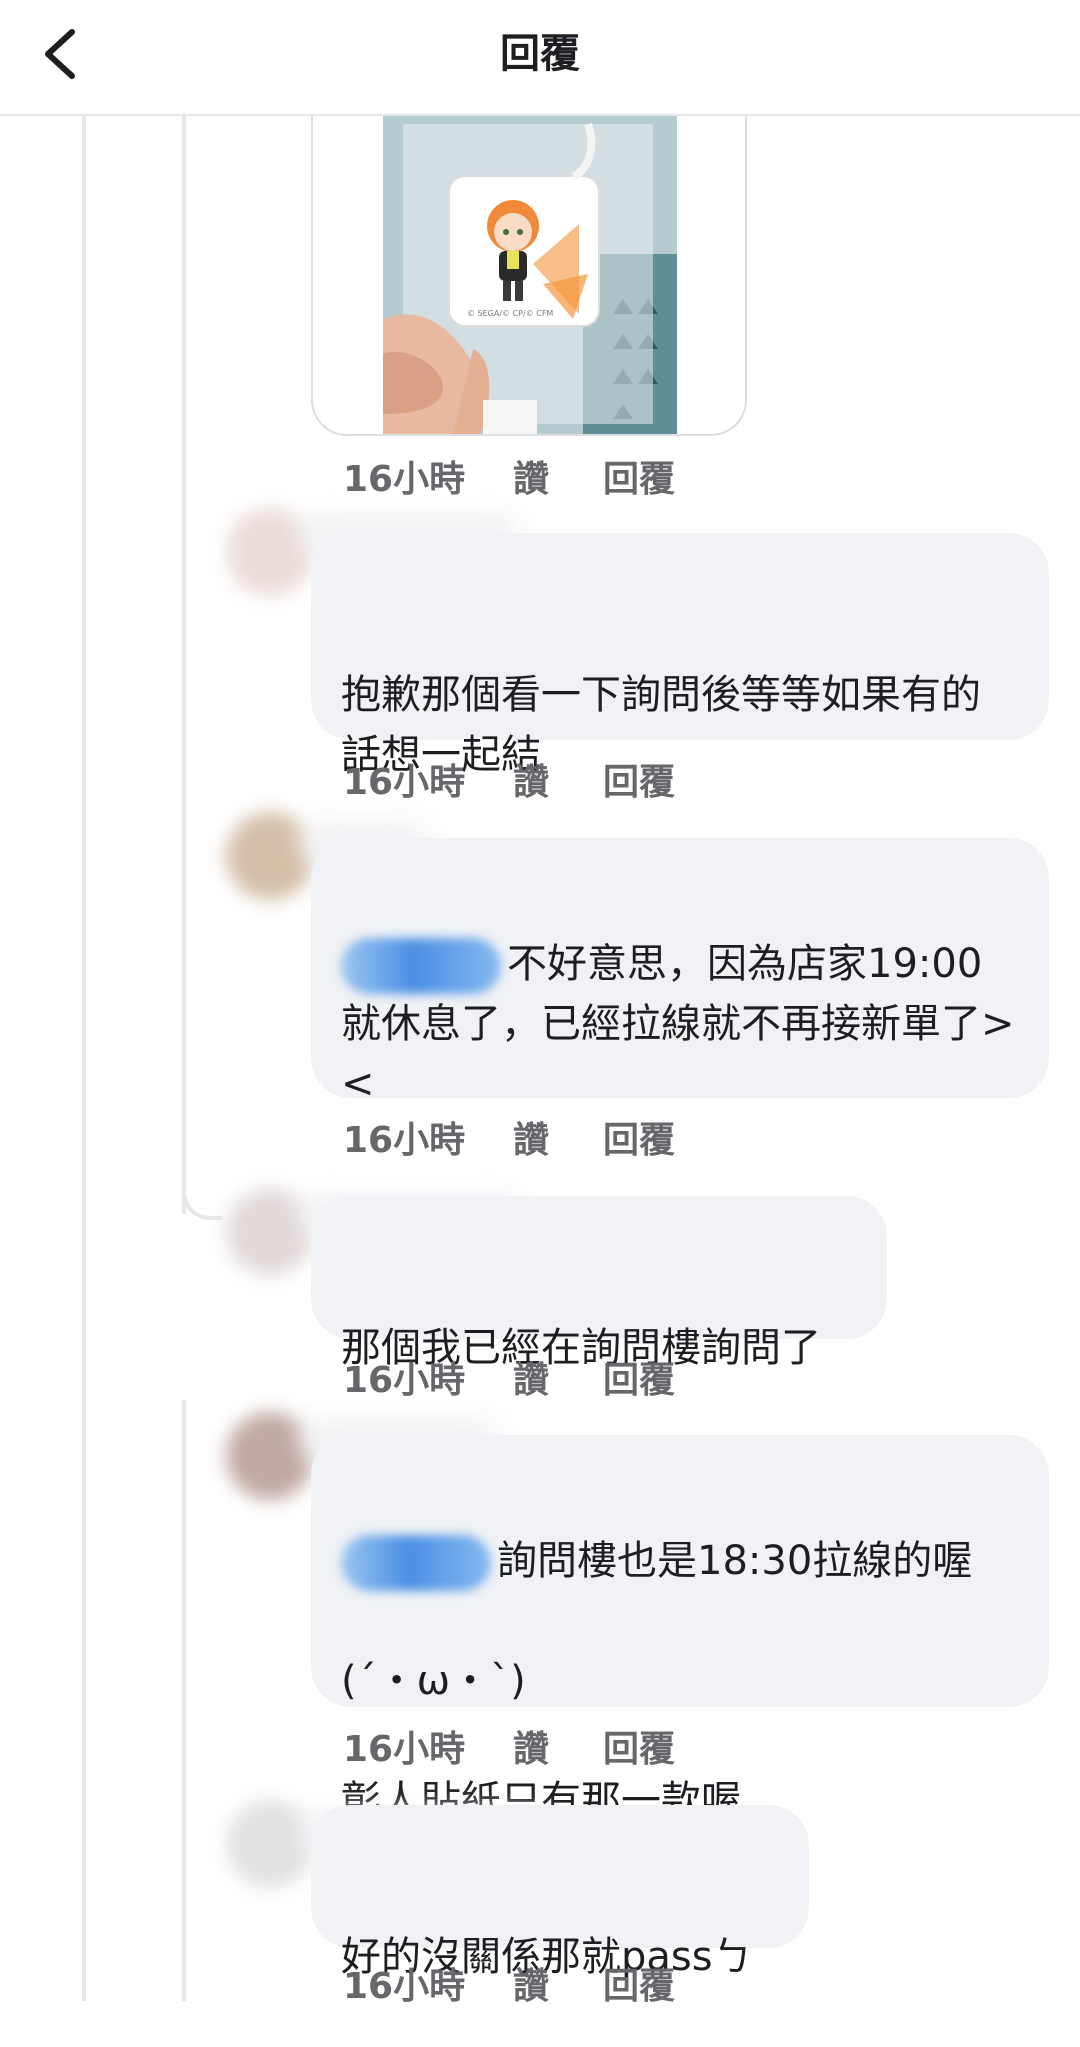 The width and height of the screenshot is (1080, 2047). Describe the element at coordinates (599, 1283) in the screenshot. I see `comment-bubble: 那個我已經在詢問樓詢問了` at that location.